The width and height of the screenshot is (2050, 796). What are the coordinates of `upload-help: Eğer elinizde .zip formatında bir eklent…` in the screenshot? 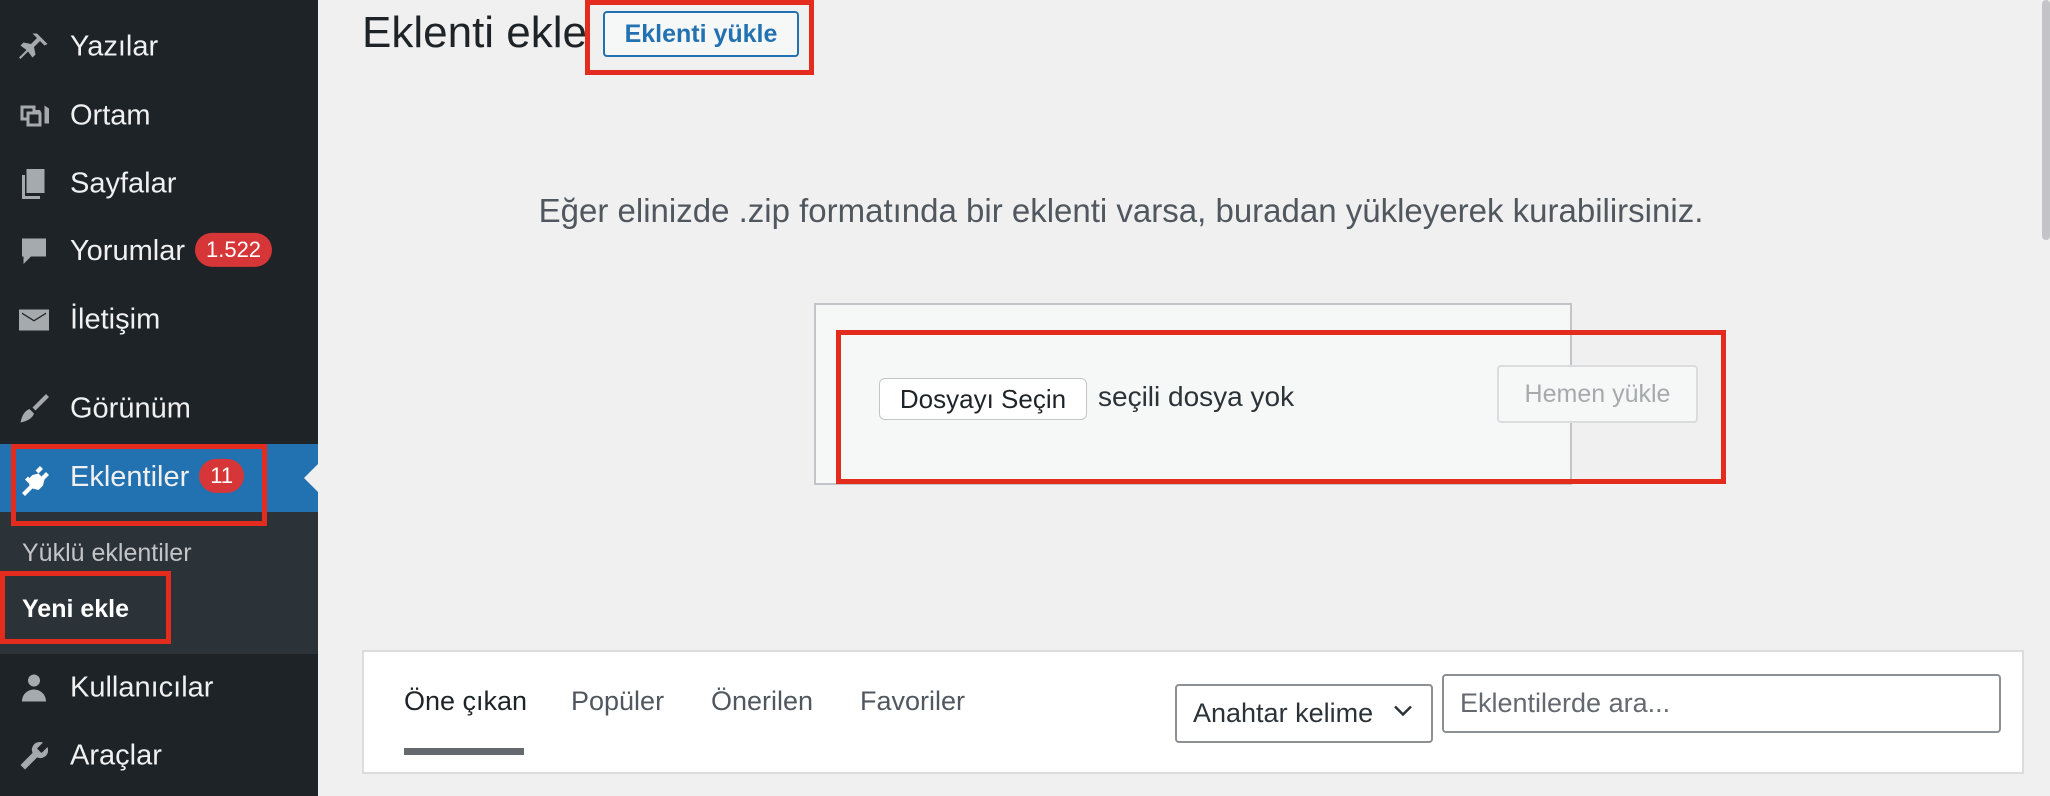 It's located at (1025, 211).